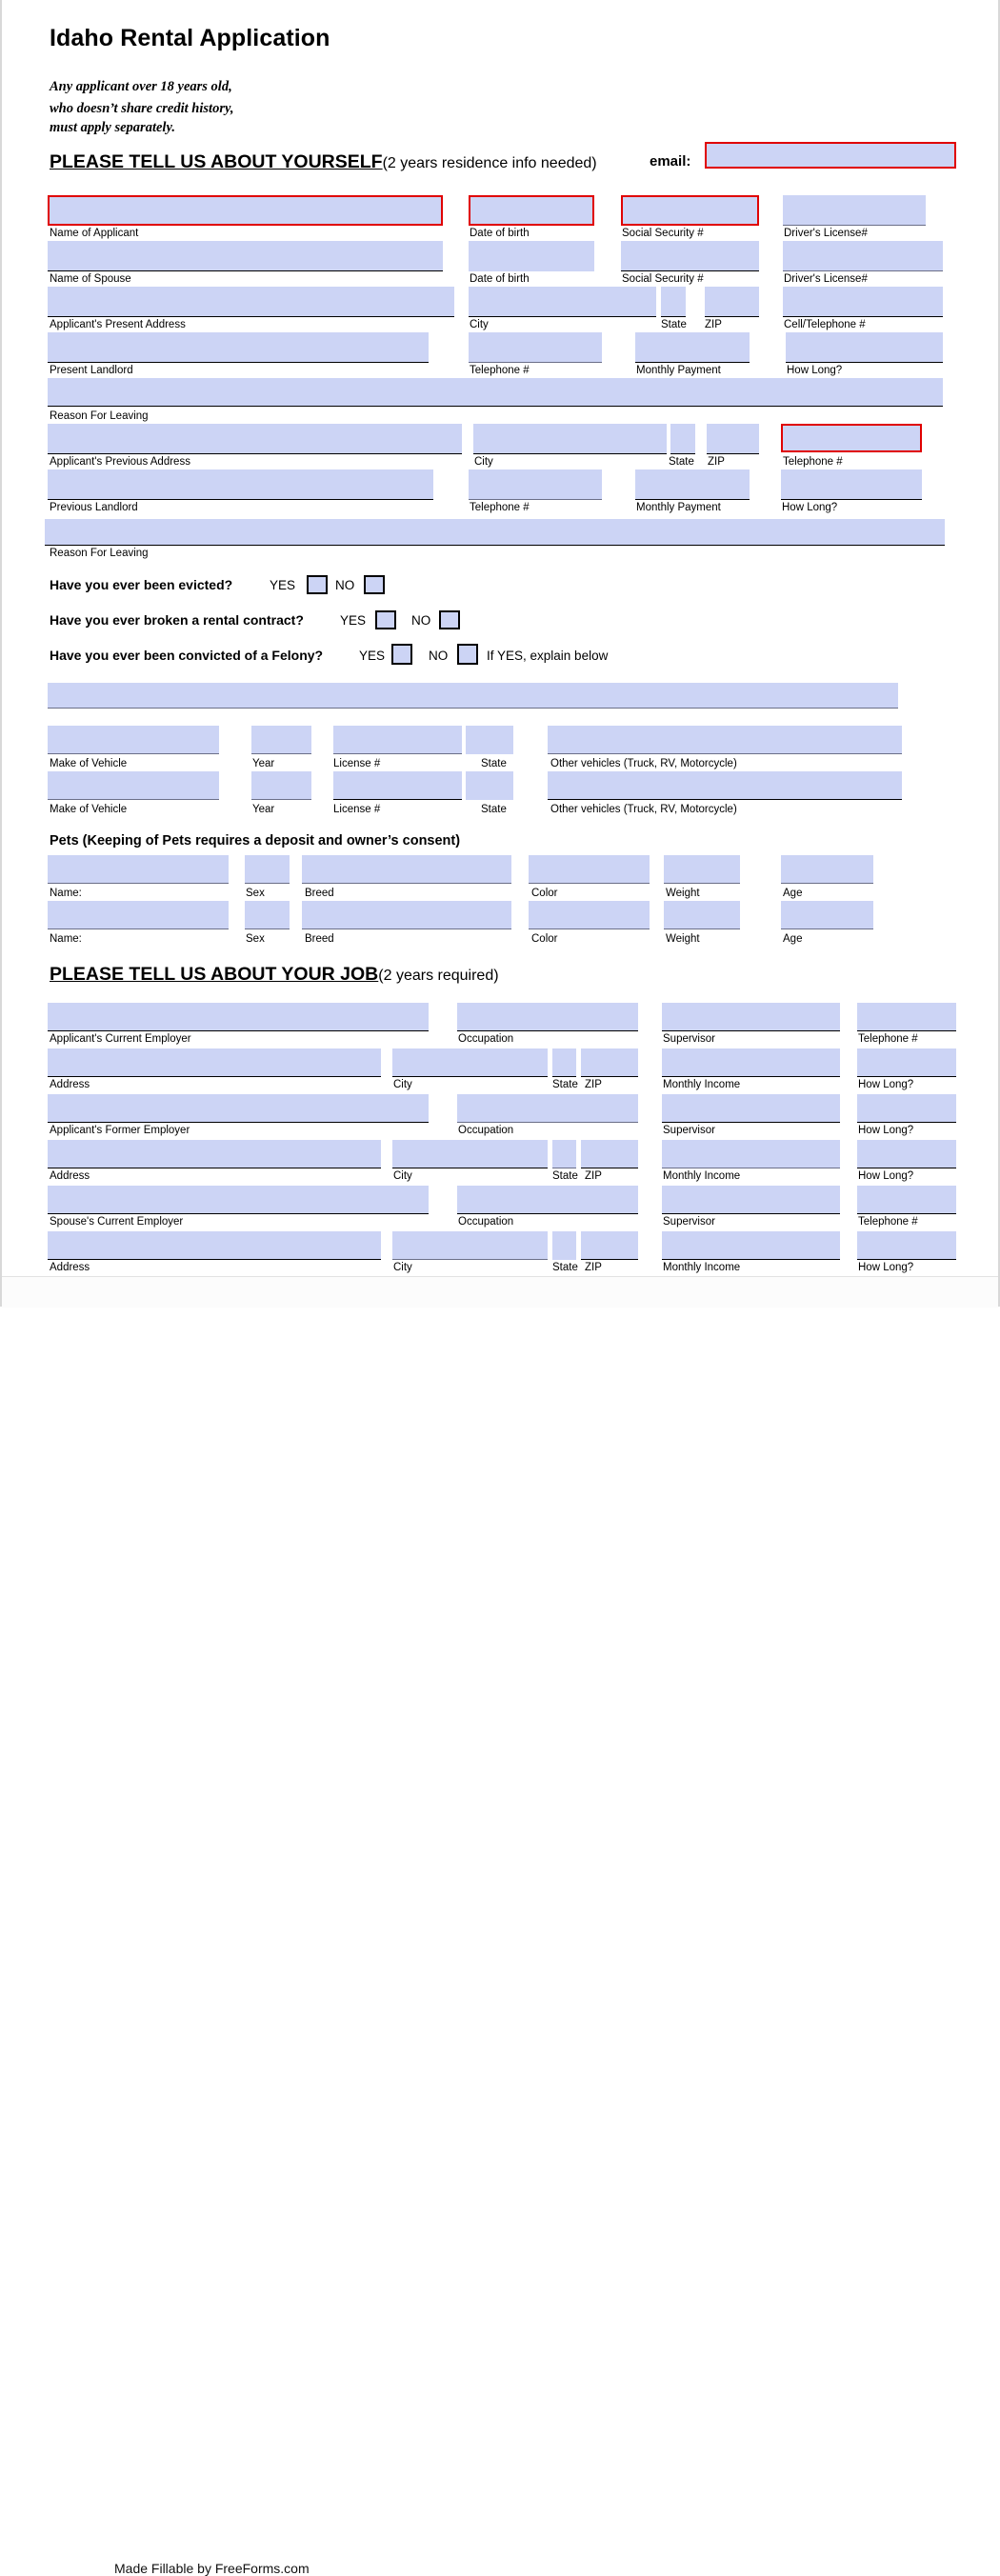 This screenshot has width=1000, height=2576. I want to click on question-evicted-yes-checkbox, so click(317, 584).